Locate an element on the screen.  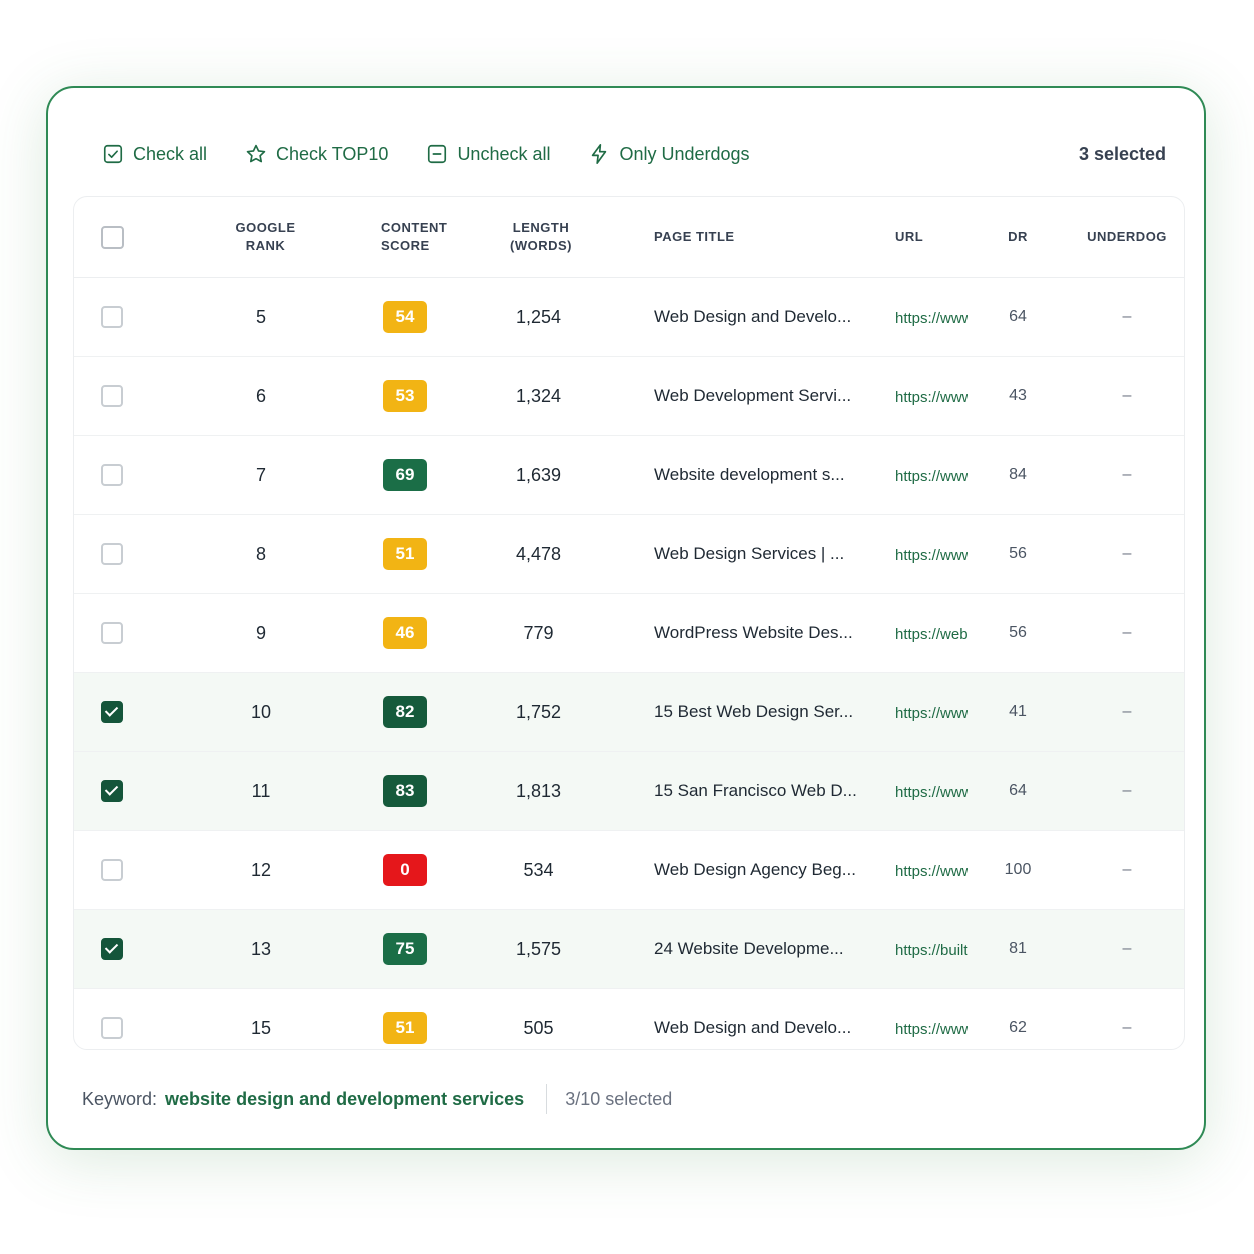
domain-rating: 100 is located at coordinates (1018, 870).